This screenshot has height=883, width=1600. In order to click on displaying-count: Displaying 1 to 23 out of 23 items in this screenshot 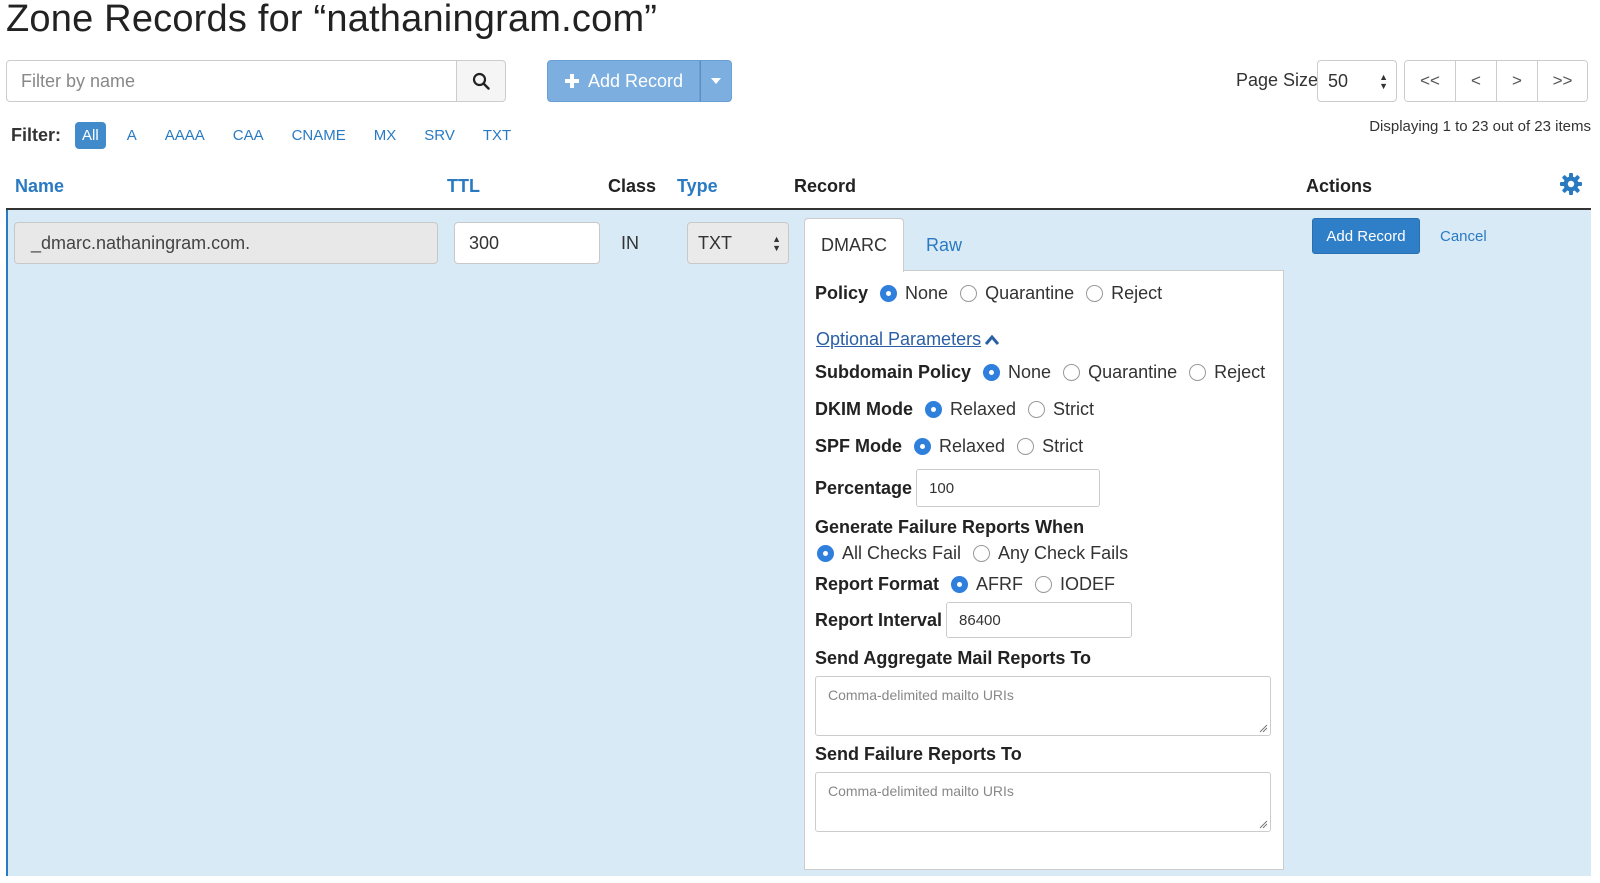, I will do `click(1480, 126)`.